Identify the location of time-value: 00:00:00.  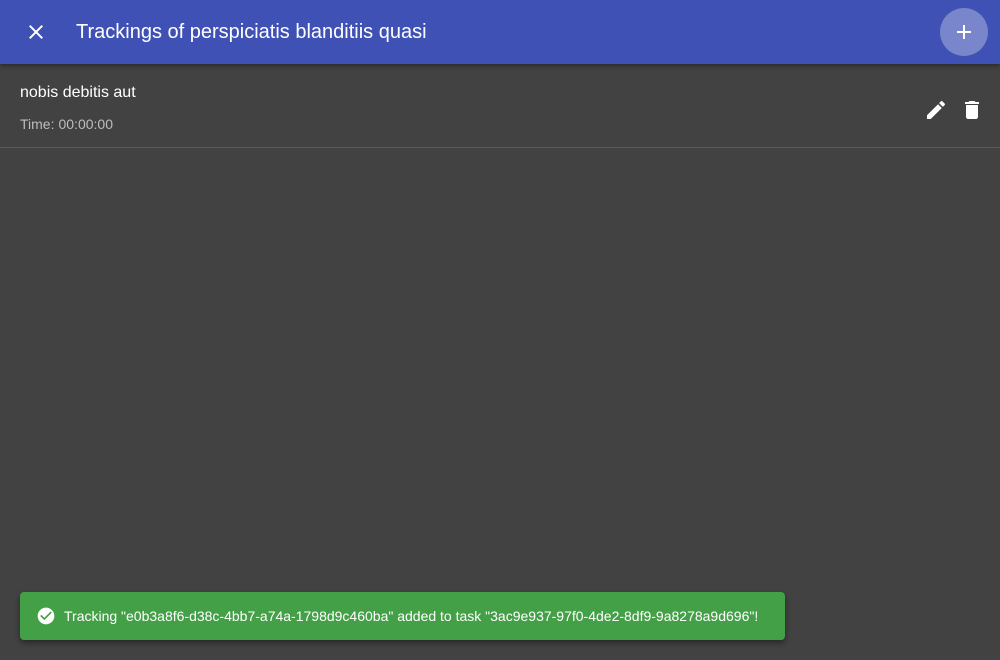
(85, 124).